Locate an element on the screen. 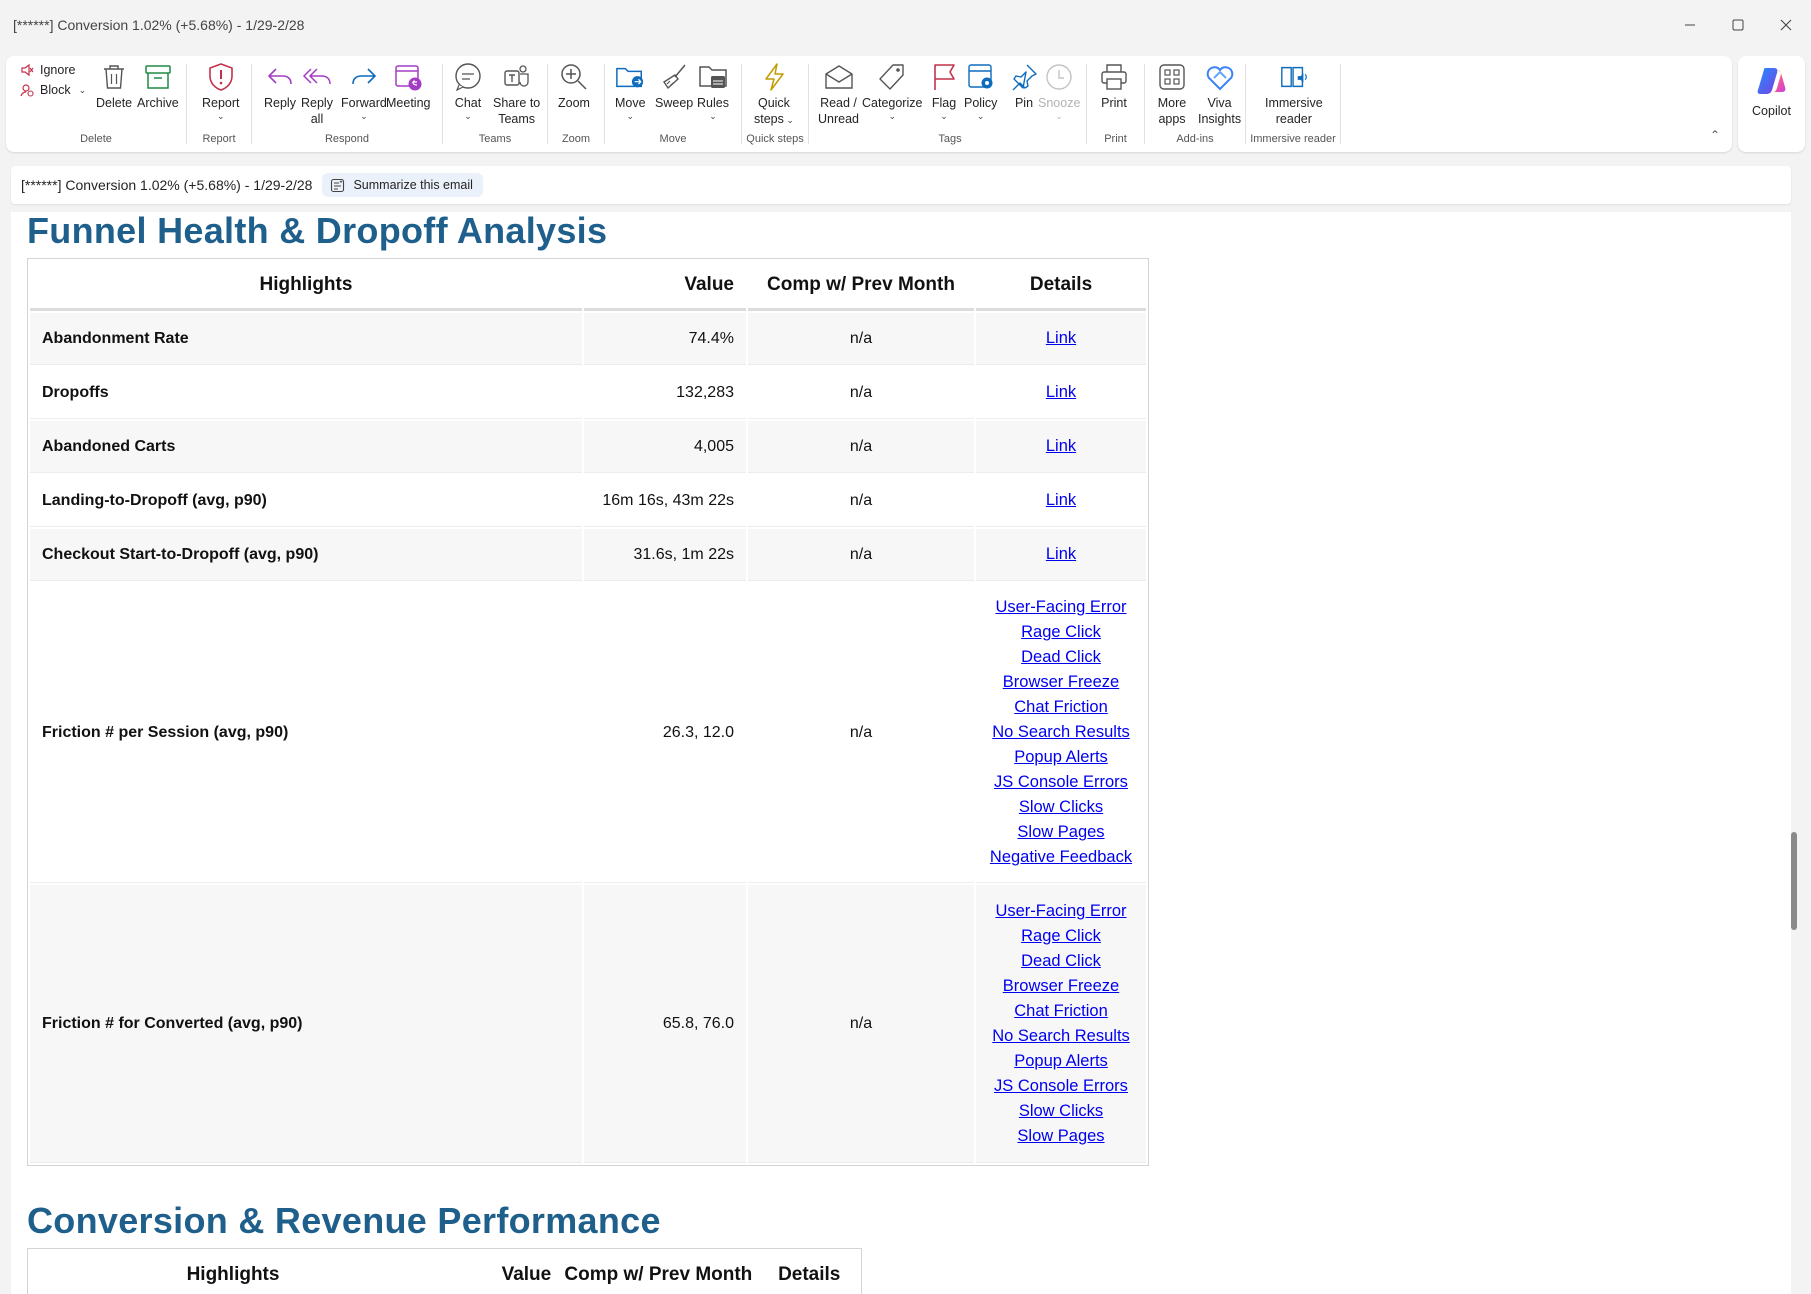 This screenshot has height=1294, width=1811. forward-button: Forward ⌄ is located at coordinates (364, 91).